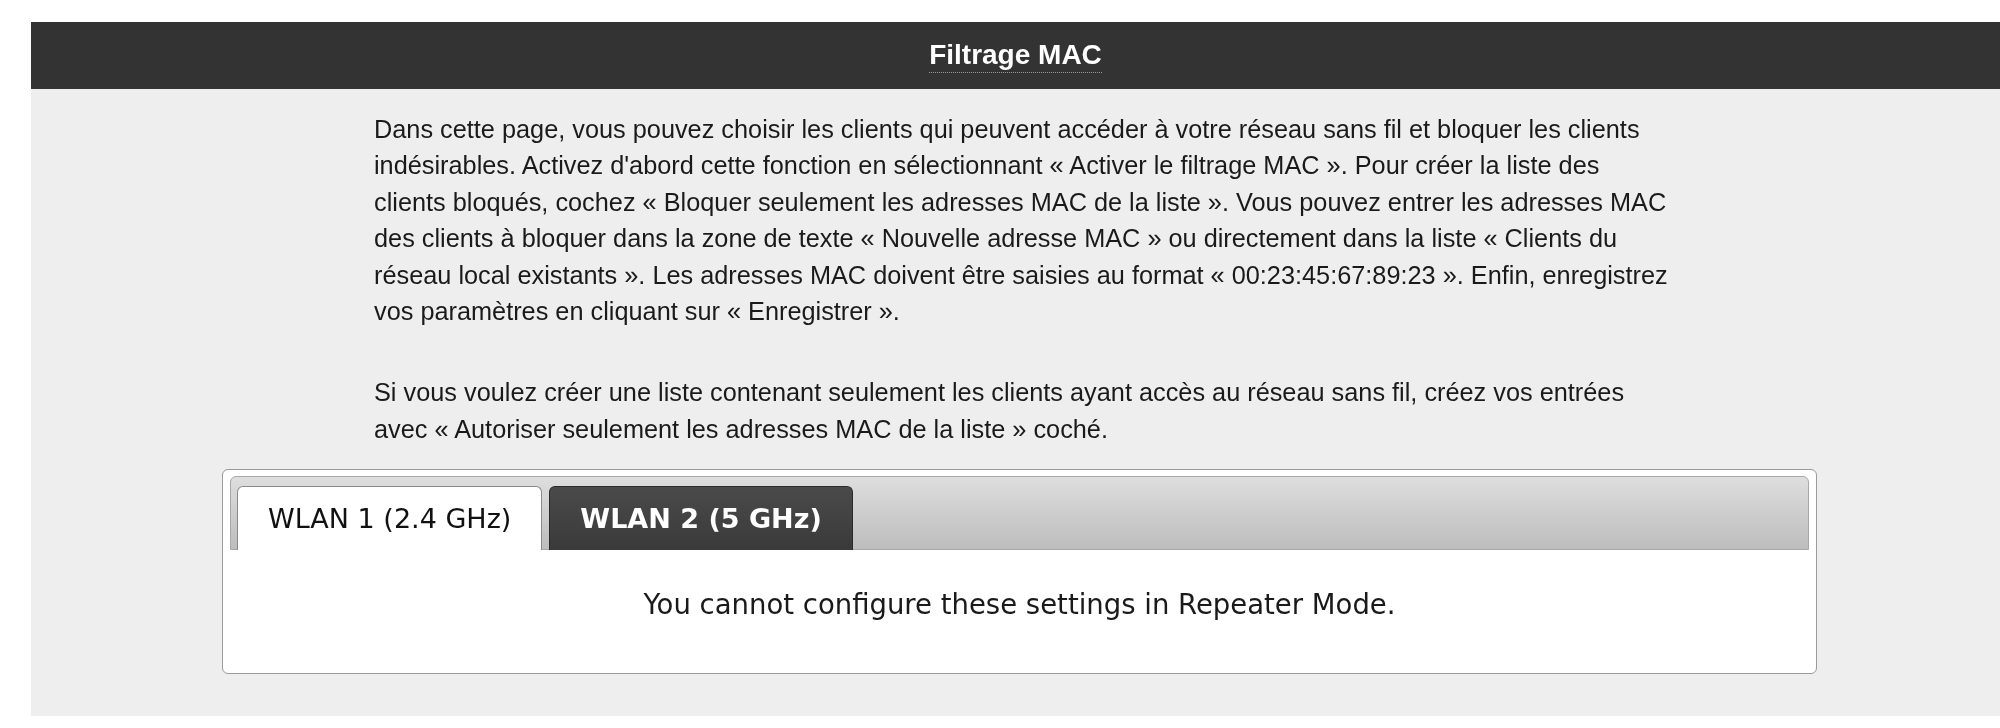  What do you see at coordinates (1000, 411) in the screenshot?
I see `intro-paragraph: Si vous voulez créer une liste contenant seulement les clients ayant accès au réseau sans fil, créez vos entrées avec « Autoriser seulement les adresses MAC de la liste » coché.` at bounding box center [1000, 411].